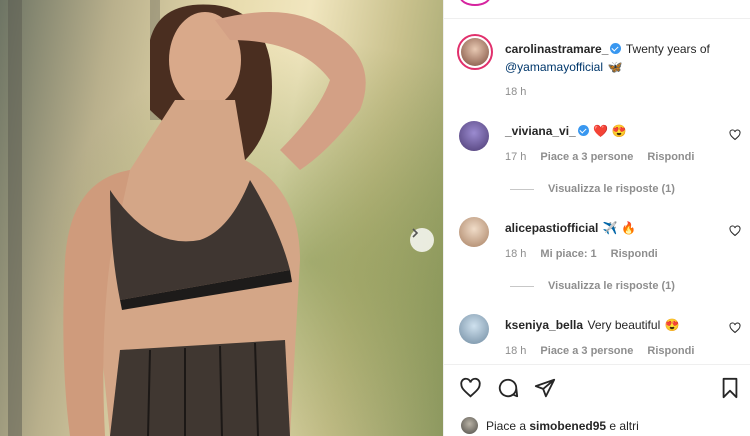 This screenshot has width=750, height=436. Describe the element at coordinates (672, 325) in the screenshot. I see `comment-emojis: 😍` at that location.